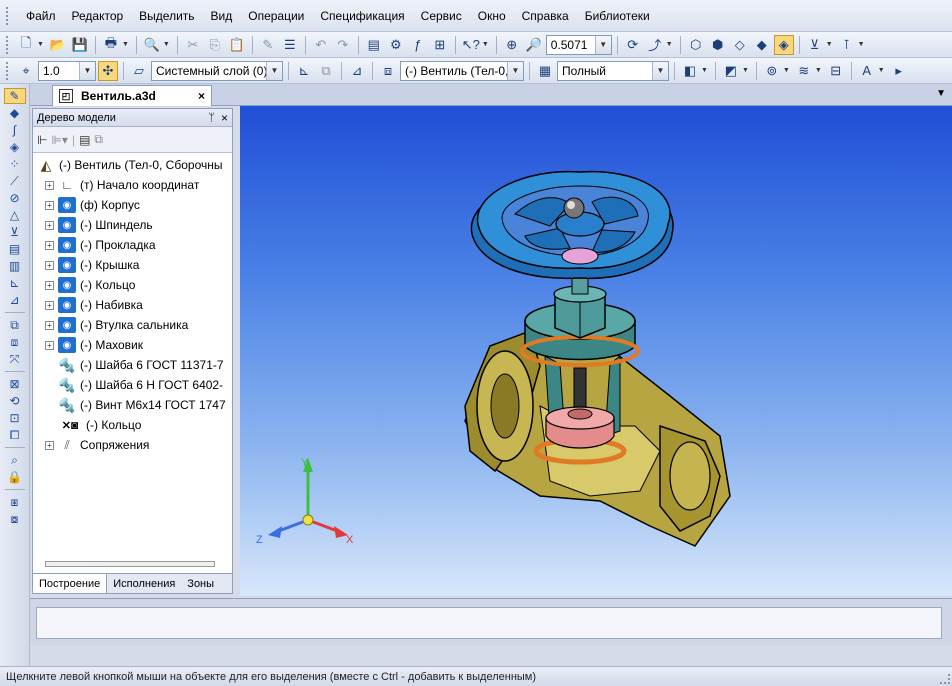 This screenshot has width=952, height=686. Describe the element at coordinates (15, 130) in the screenshot. I see `spatial-curves-icon: ∫` at that location.